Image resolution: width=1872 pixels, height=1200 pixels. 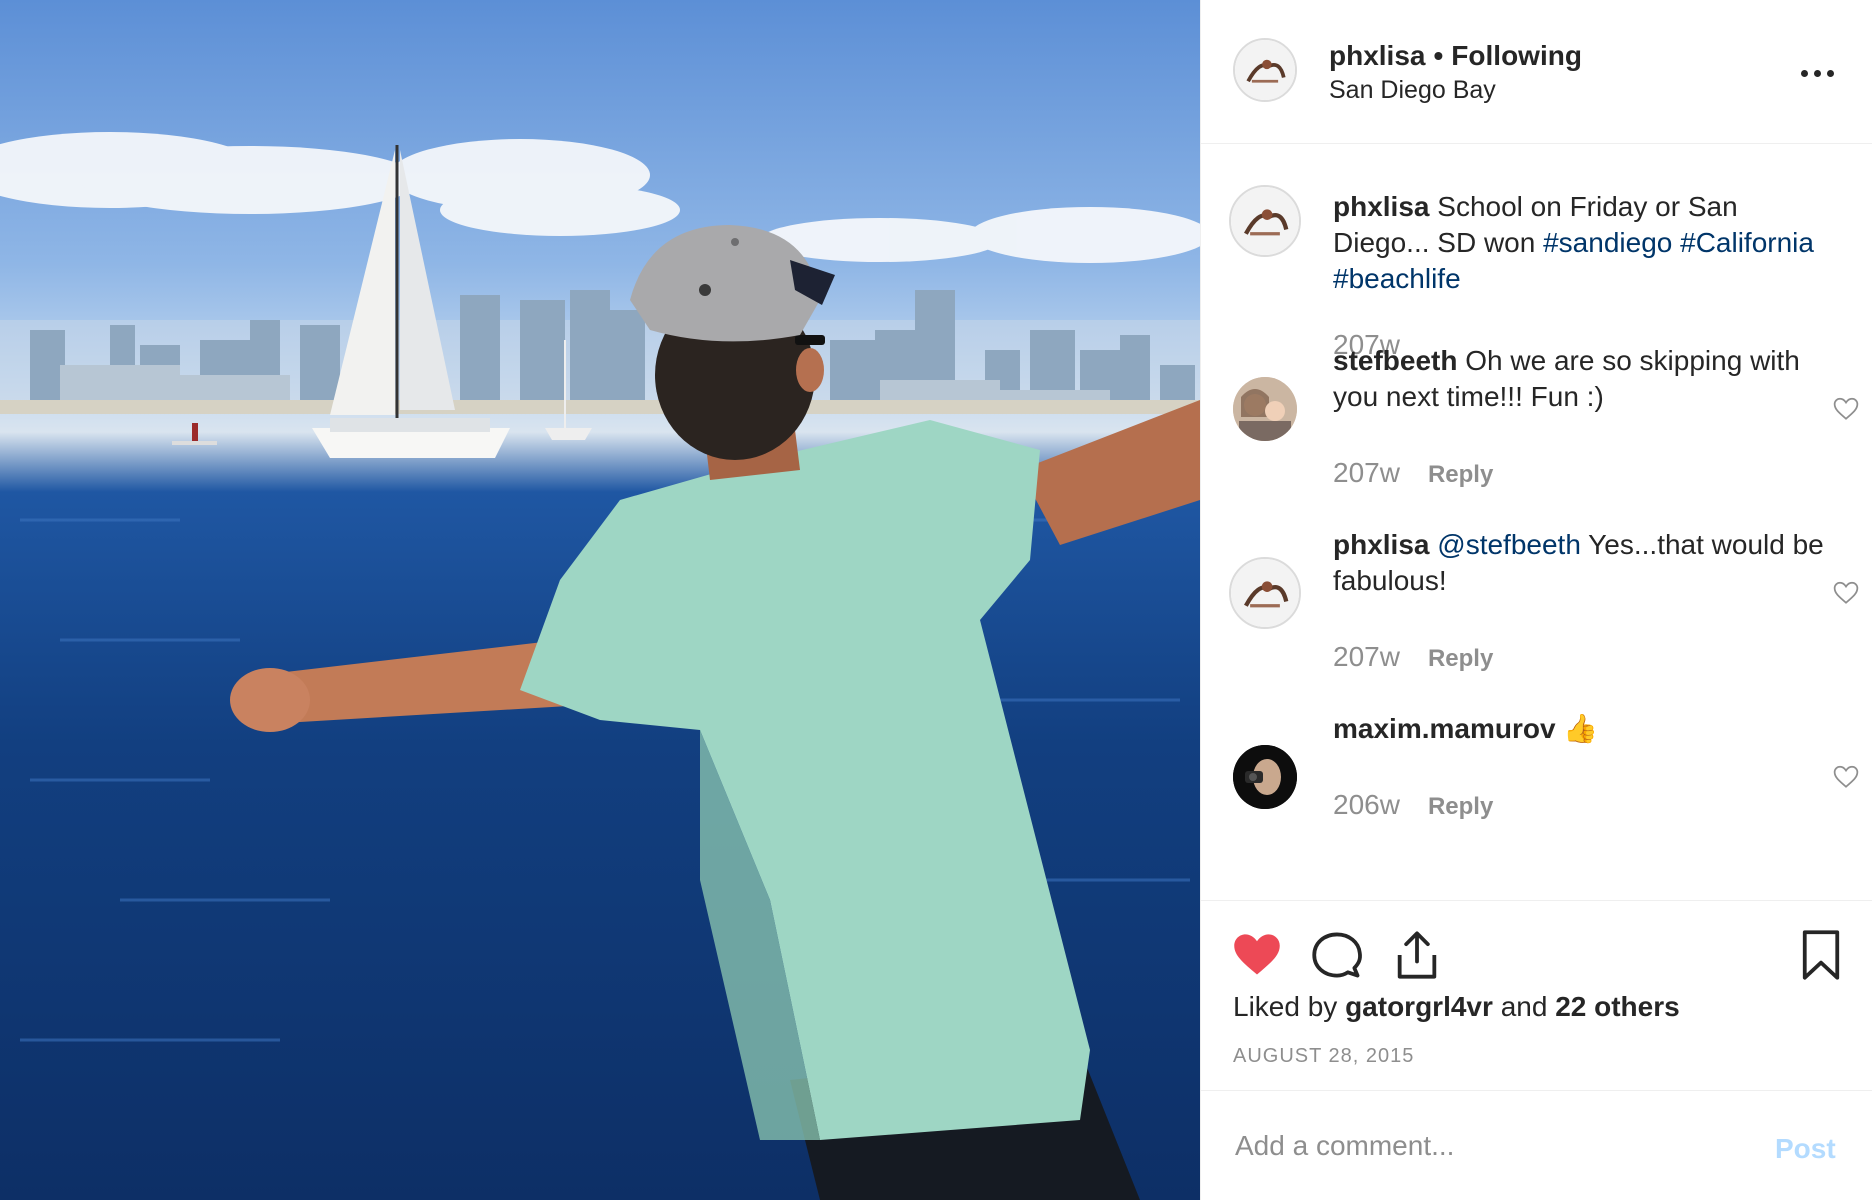 What do you see at coordinates (1617, 1006) in the screenshot?
I see `liked-by-others: 22 others` at bounding box center [1617, 1006].